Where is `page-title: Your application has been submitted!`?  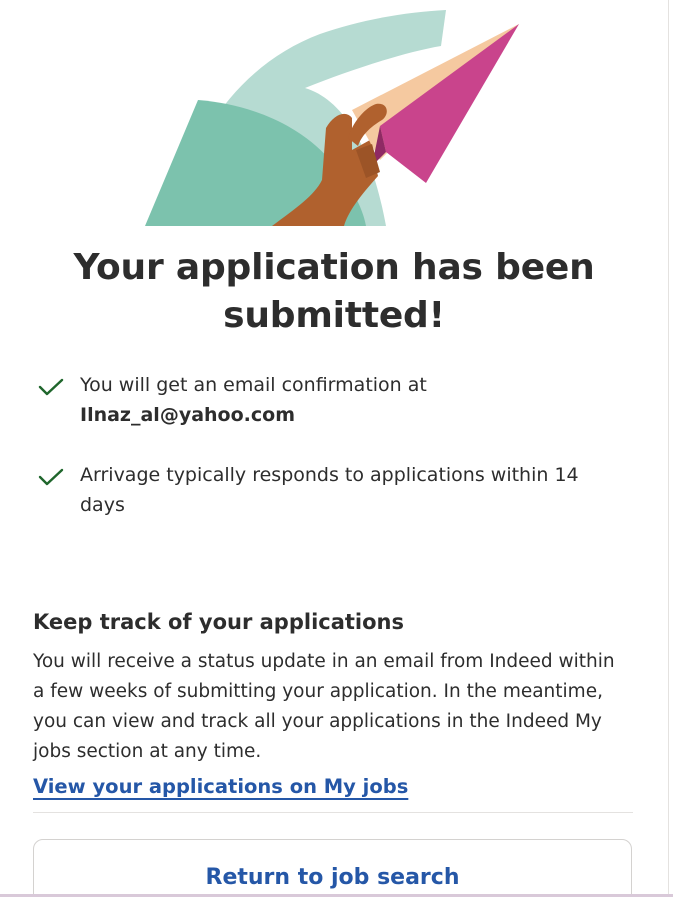
page-title: Your application has been submitted! is located at coordinates (334, 291).